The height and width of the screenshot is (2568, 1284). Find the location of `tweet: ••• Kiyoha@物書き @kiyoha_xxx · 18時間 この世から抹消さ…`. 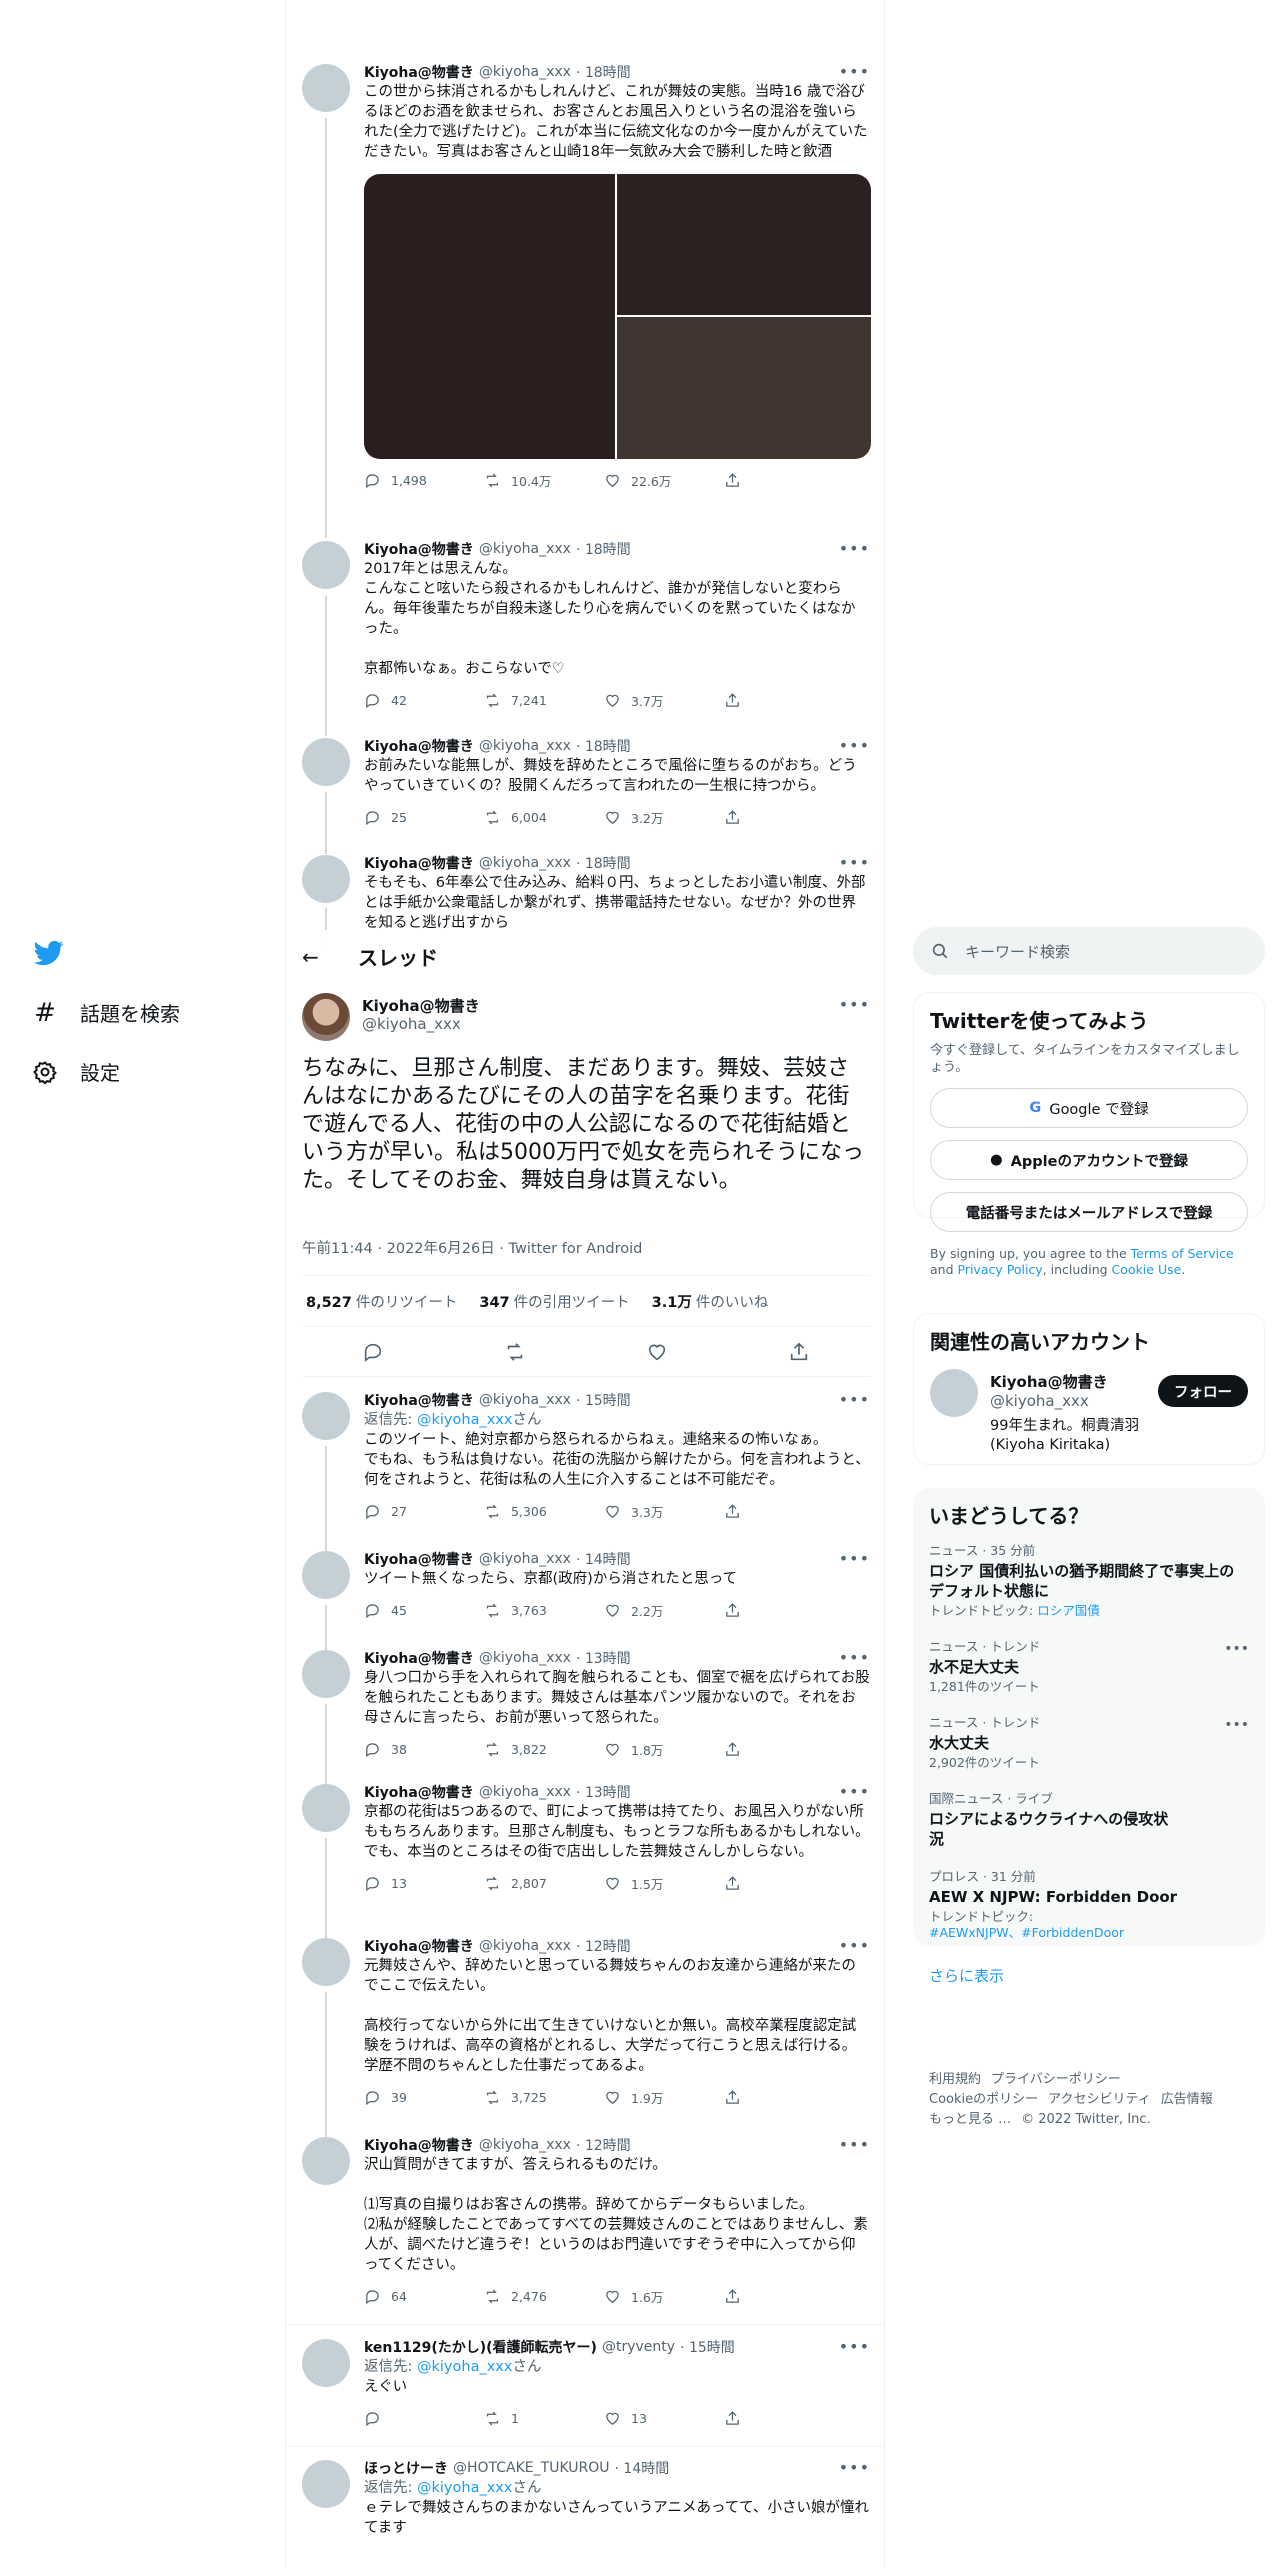

tweet: ••• Kiyoha@物書き @kiyoha_xxx · 18時間 この世から抹消さ… is located at coordinates (585, 276).